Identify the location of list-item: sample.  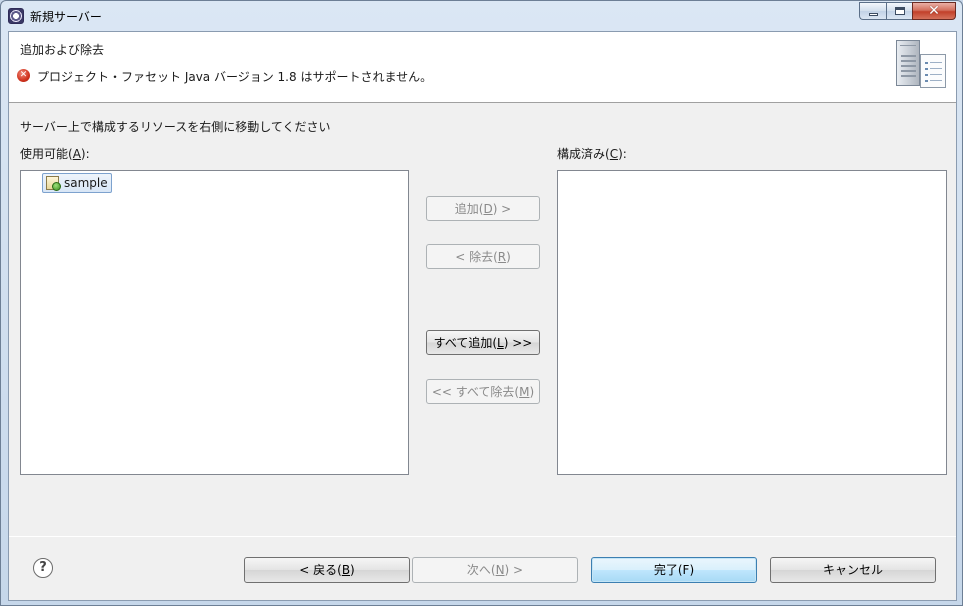
(77, 183).